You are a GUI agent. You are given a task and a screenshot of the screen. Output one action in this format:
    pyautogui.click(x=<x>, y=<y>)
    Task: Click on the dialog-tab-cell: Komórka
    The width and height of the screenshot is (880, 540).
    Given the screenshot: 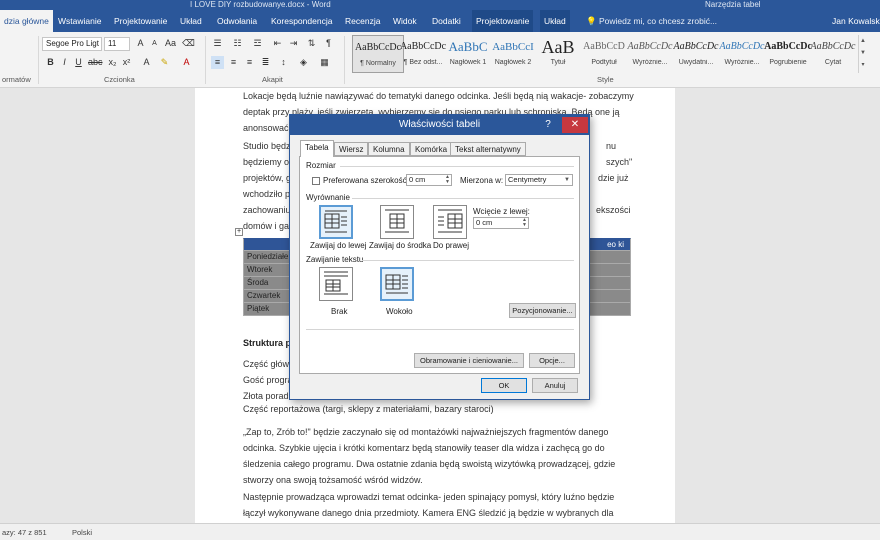 What is the action you would take?
    pyautogui.click(x=431, y=149)
    